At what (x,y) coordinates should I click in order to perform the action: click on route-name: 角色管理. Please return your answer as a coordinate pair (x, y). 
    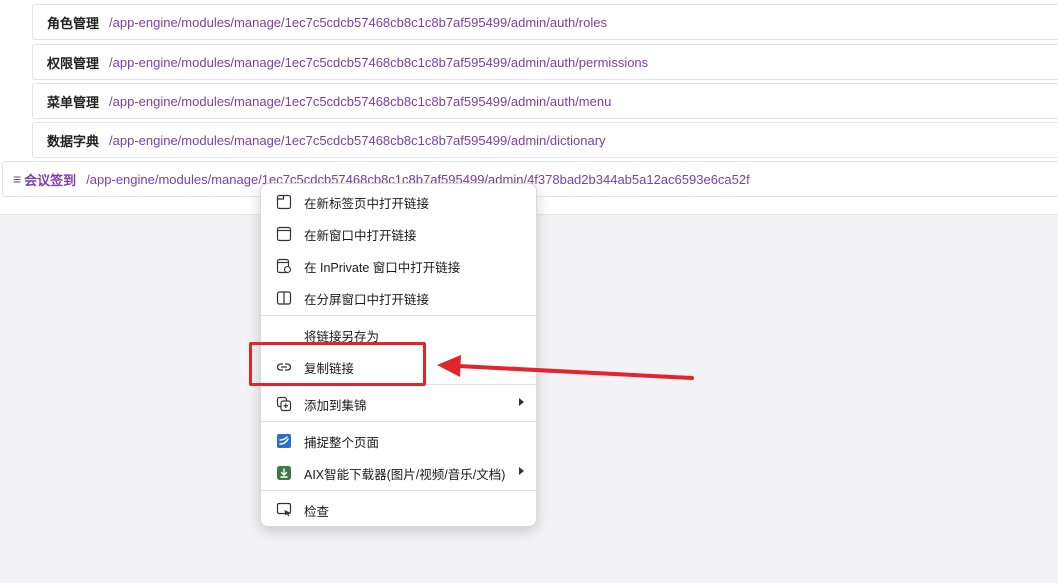
    Looking at the image, I should click on (73, 23).